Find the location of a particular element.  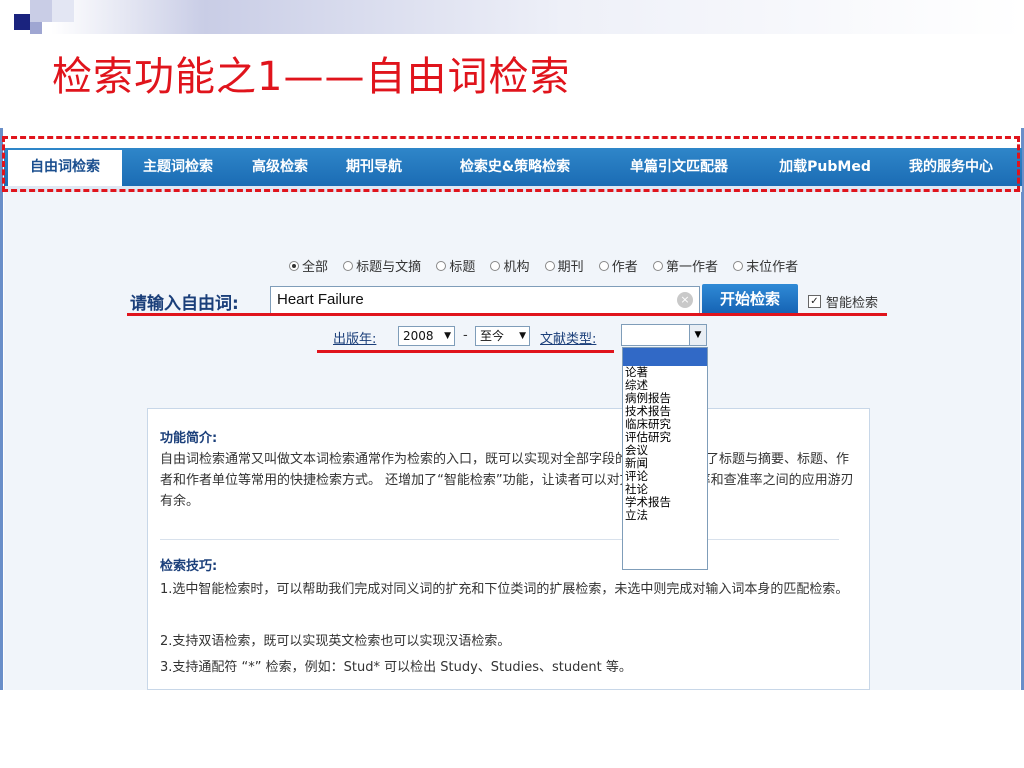

doc-type-select: ▼ is located at coordinates (664, 335).